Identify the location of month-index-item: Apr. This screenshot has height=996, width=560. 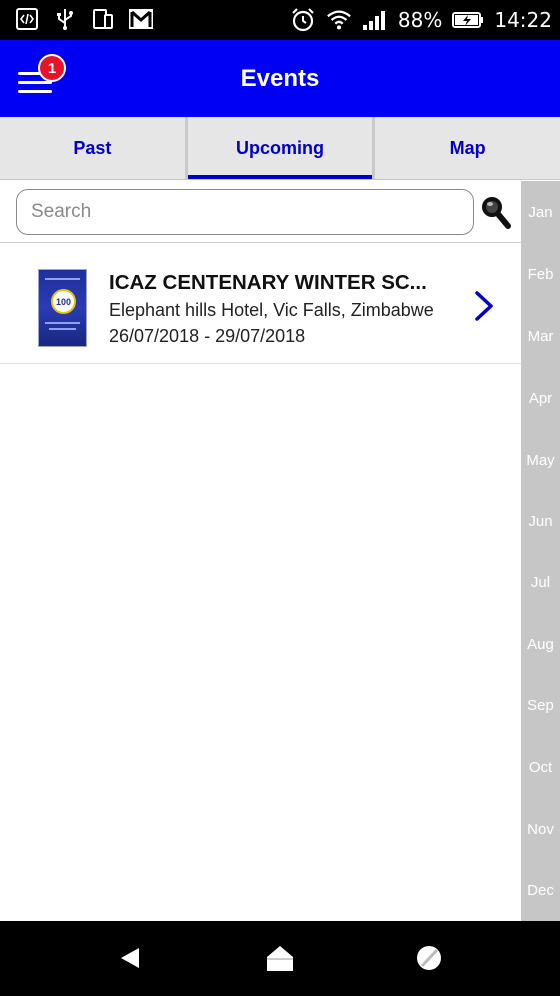
(540, 398).